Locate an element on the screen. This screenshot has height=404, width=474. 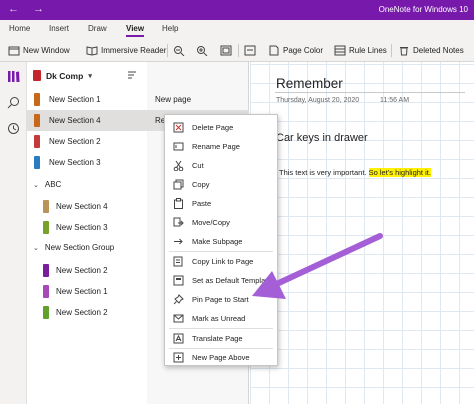
immersive-reader-button: Immersive Reader is located at coordinates (126, 50).